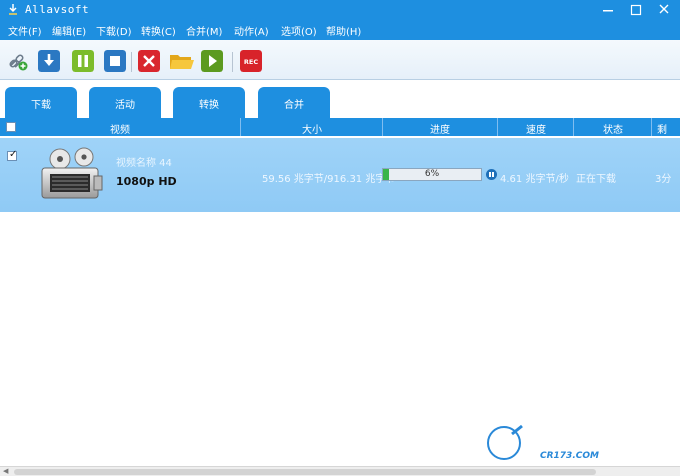  Describe the element at coordinates (608, 10) in the screenshot. I see `minimize-icon` at that location.